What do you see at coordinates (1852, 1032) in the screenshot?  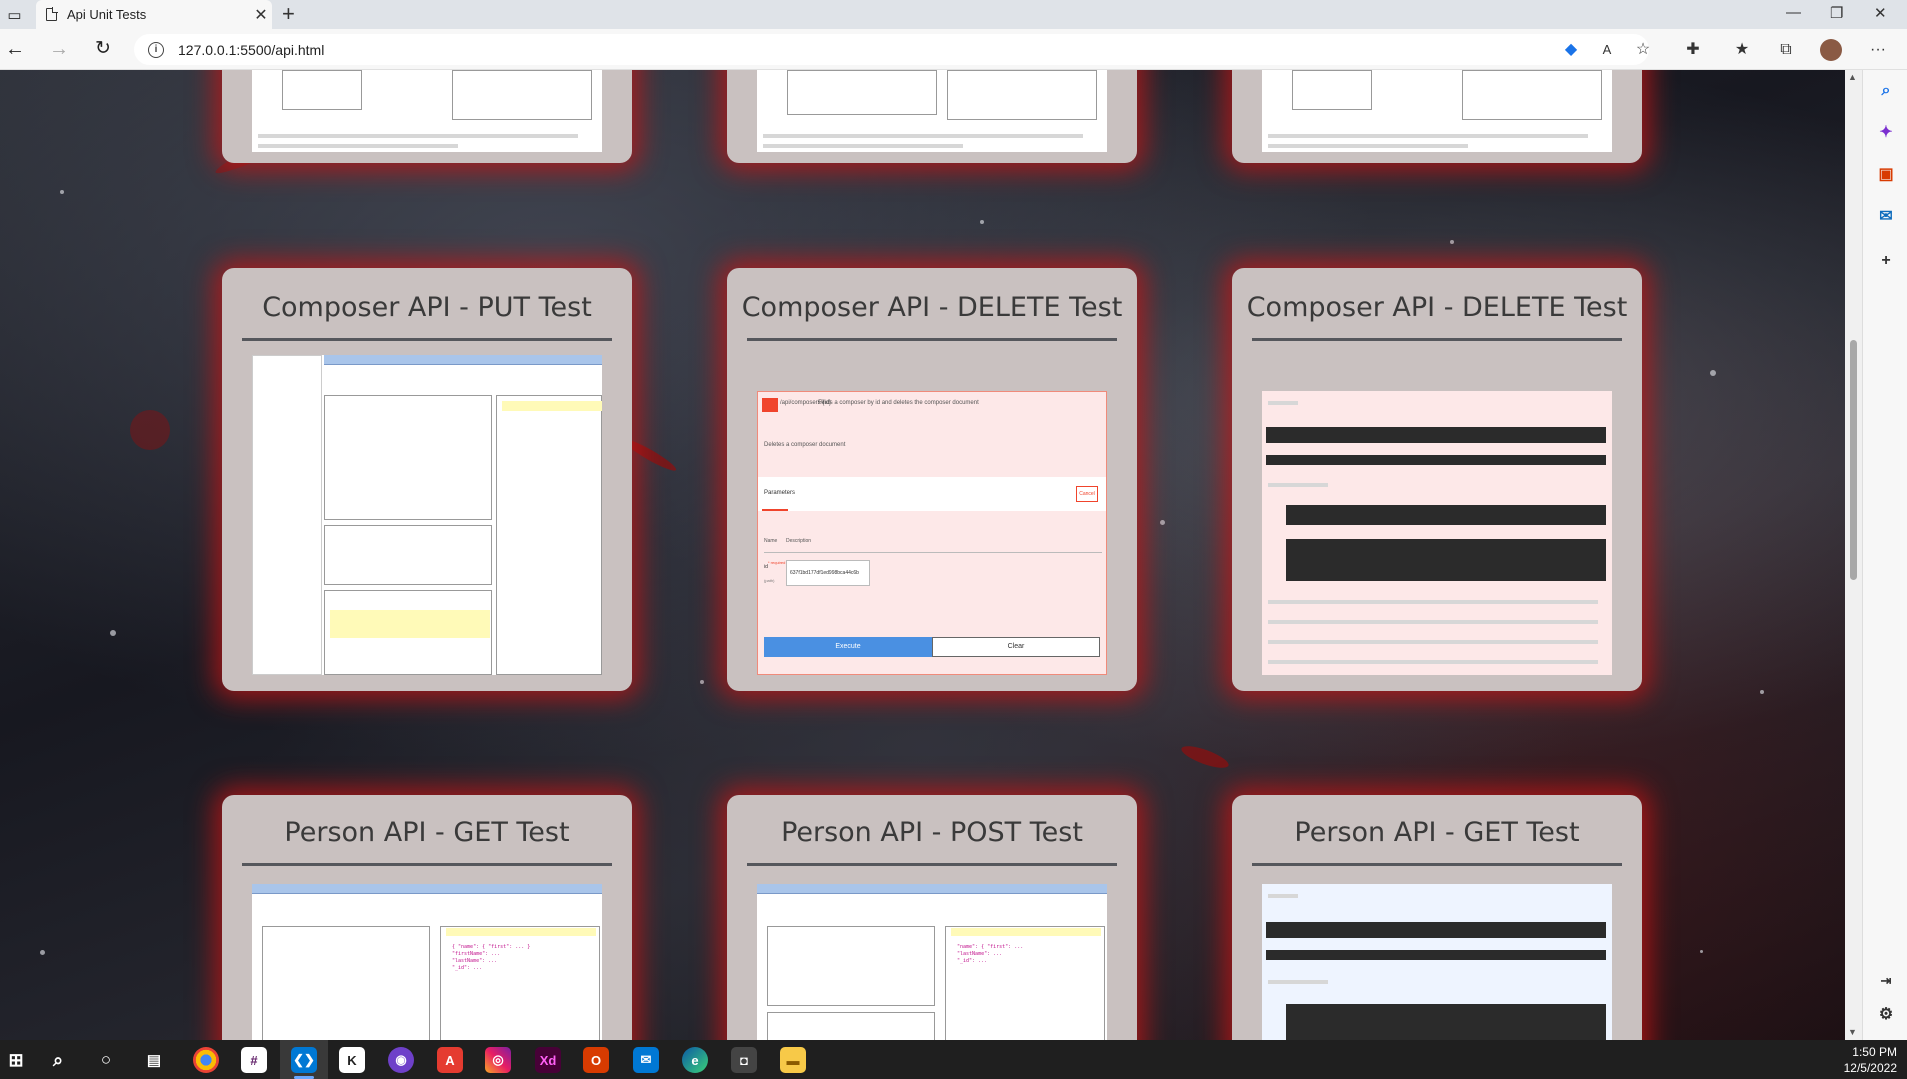 I see `scroll-down-icon: ▼` at bounding box center [1852, 1032].